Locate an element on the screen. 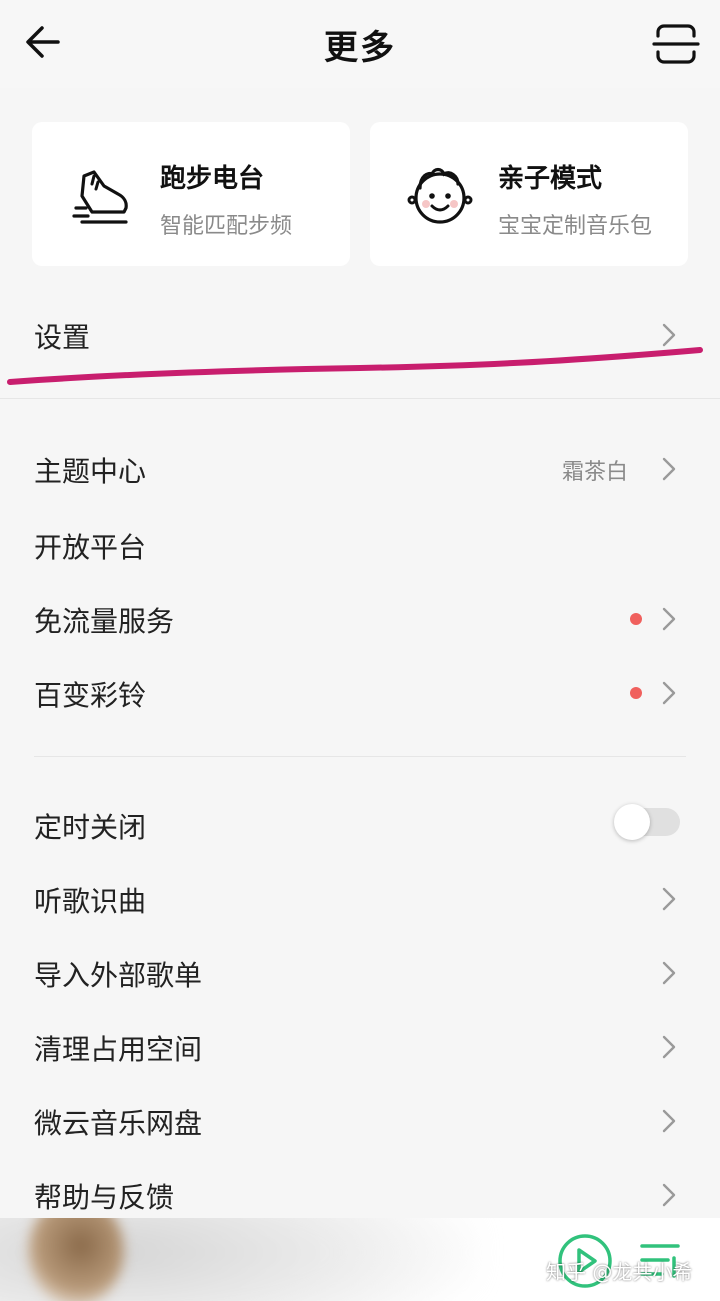 Image resolution: width=720 pixels, height=1301 pixels. clear-storage-row: 清理占用空间 is located at coordinates (360, 1047).